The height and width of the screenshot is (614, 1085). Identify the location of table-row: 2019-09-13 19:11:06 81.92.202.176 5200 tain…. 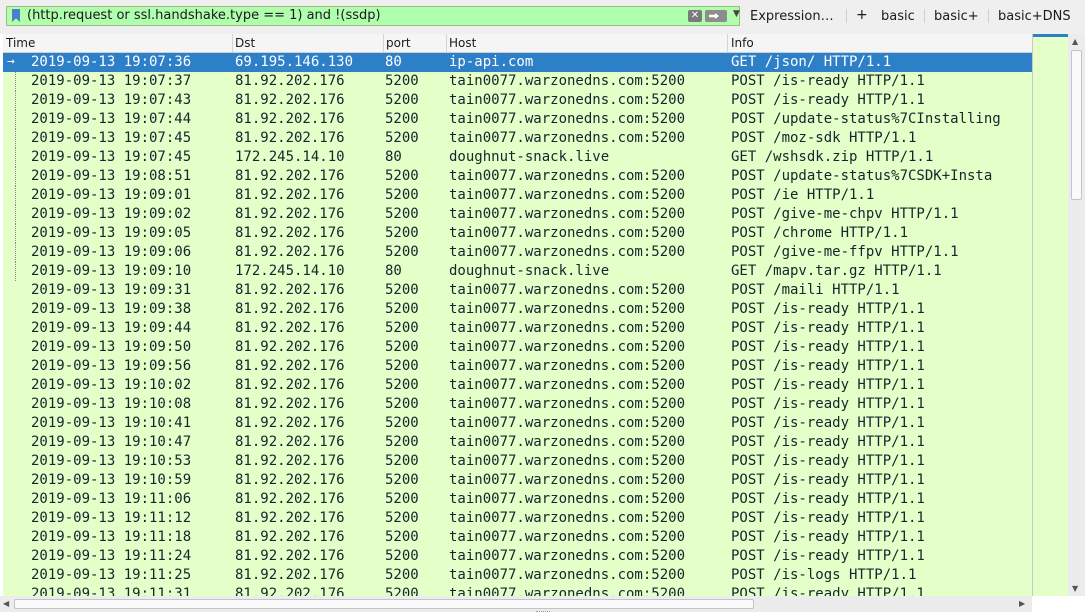
(517, 499).